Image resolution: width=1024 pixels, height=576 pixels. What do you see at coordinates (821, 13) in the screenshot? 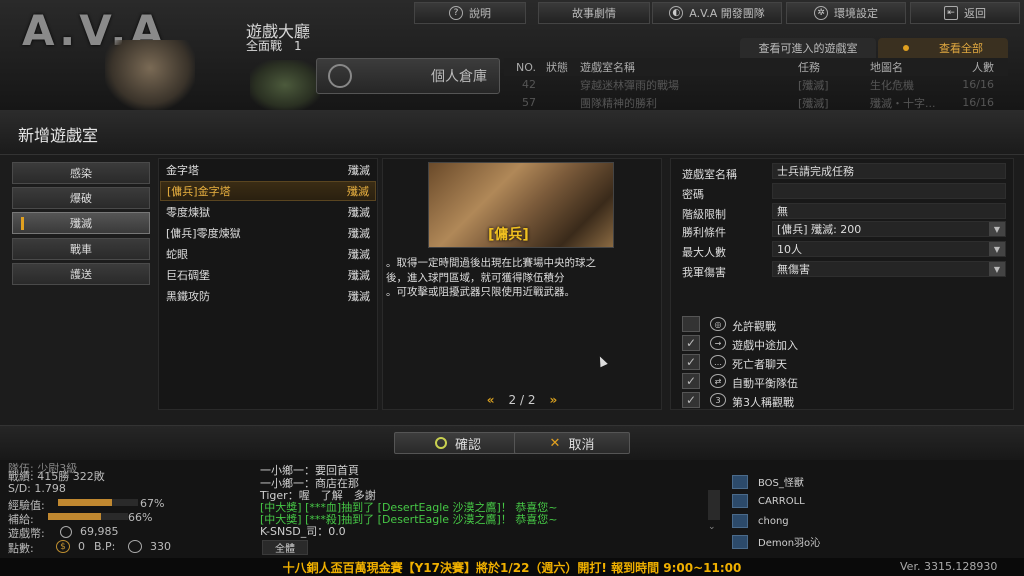
I see `gear-icon: ✲` at bounding box center [821, 13].